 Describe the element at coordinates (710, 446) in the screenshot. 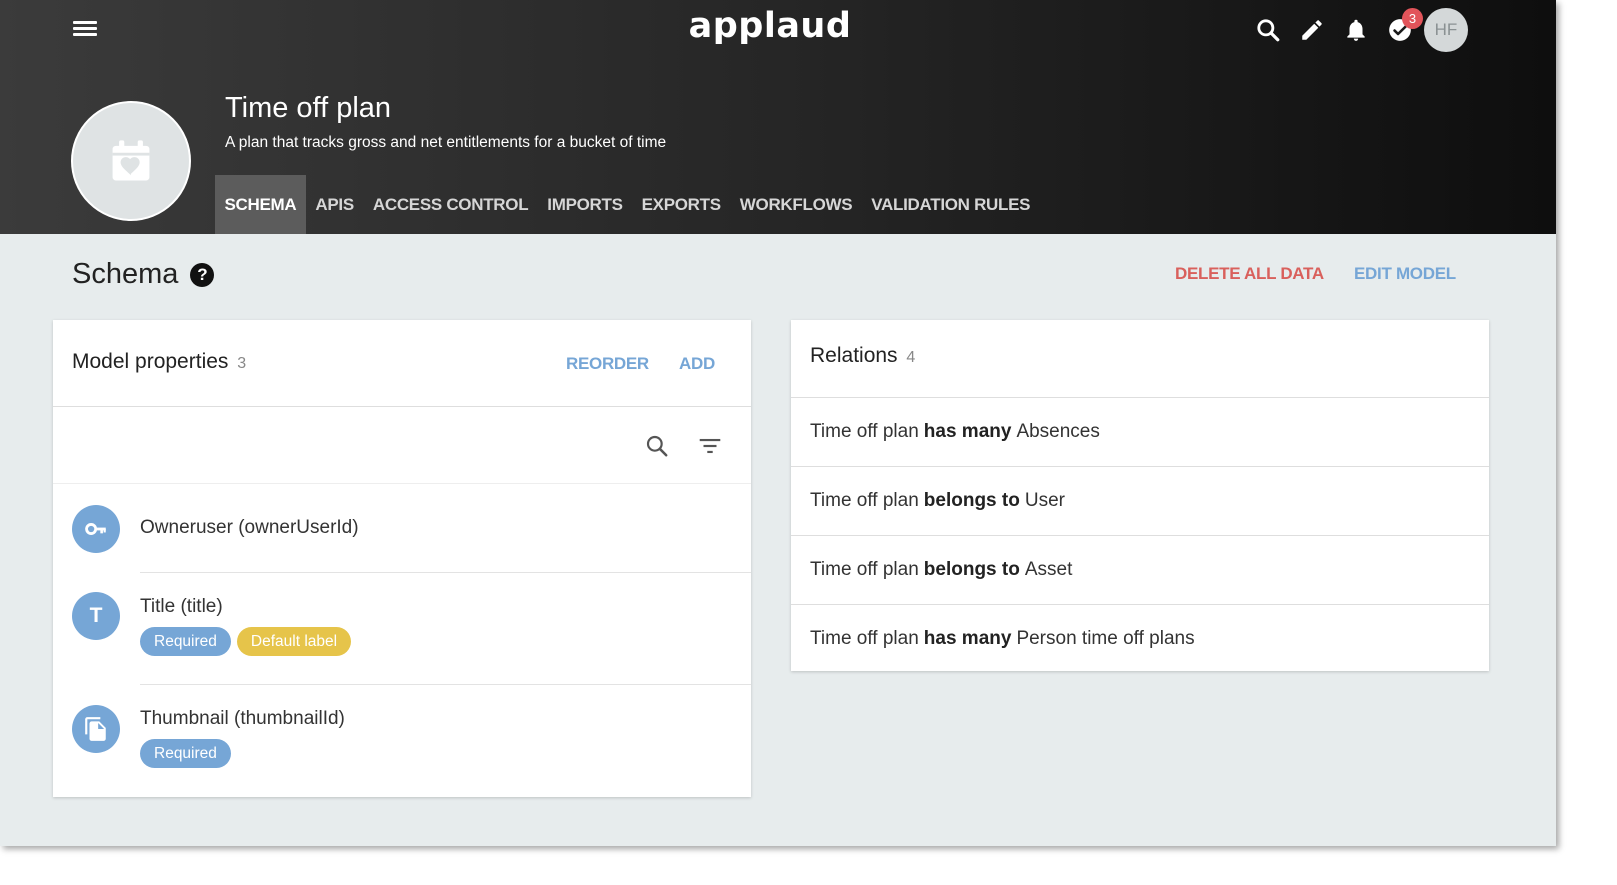

I see `filter-icon` at that location.